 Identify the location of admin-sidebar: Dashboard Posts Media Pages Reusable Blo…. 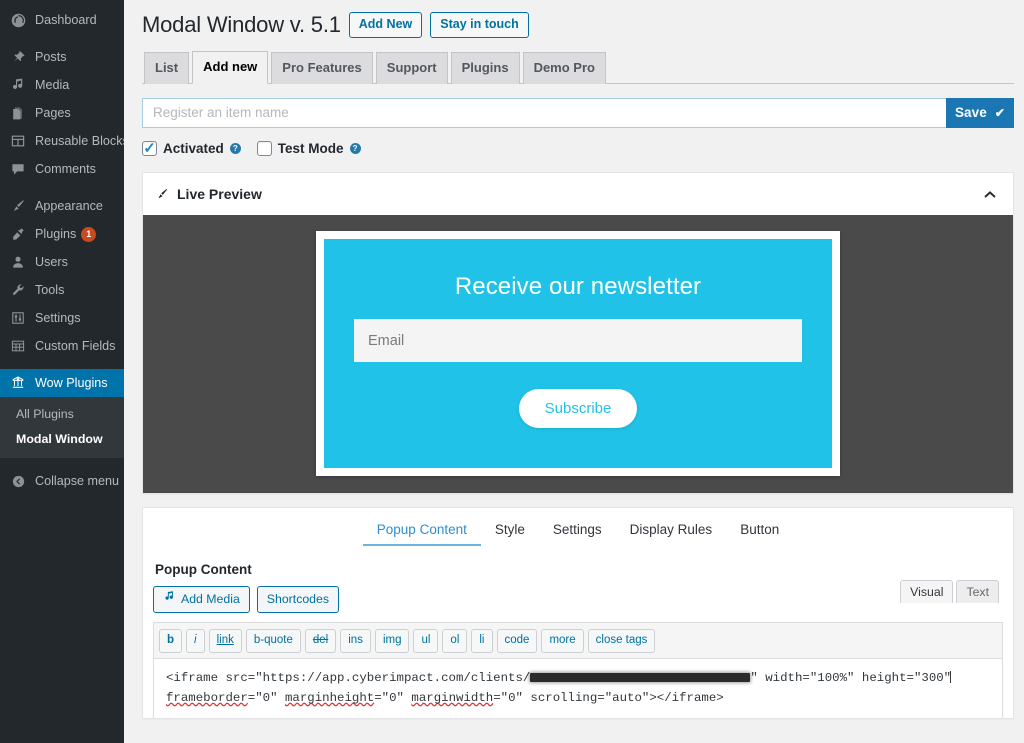
(62, 371).